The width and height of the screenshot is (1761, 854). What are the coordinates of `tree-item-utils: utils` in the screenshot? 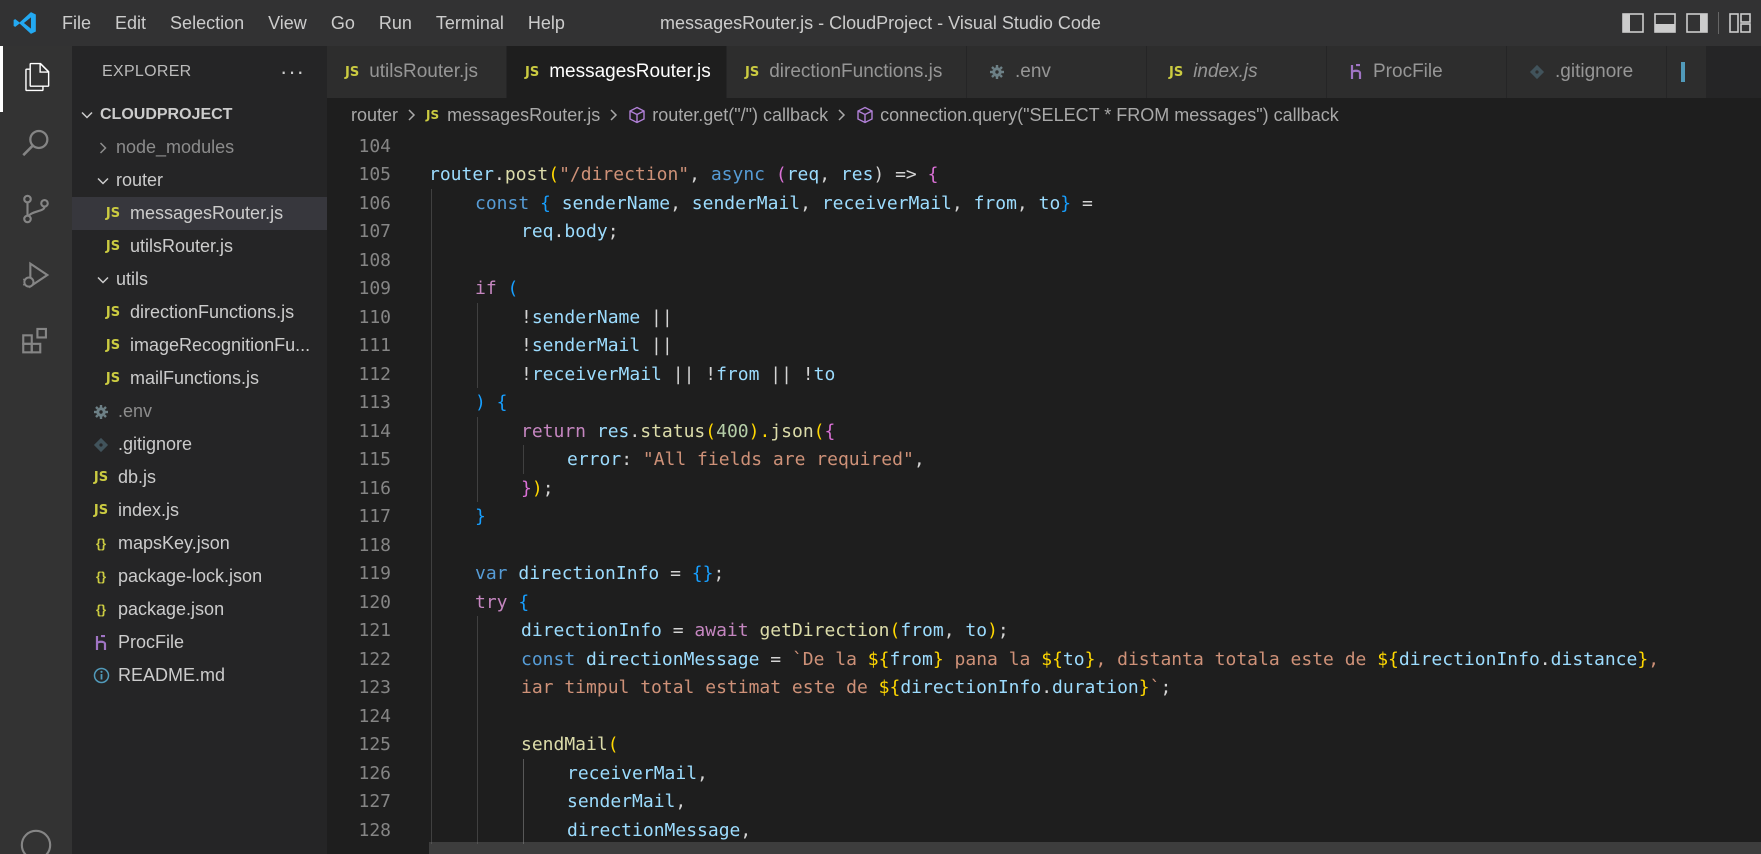 It's located at (199, 279).